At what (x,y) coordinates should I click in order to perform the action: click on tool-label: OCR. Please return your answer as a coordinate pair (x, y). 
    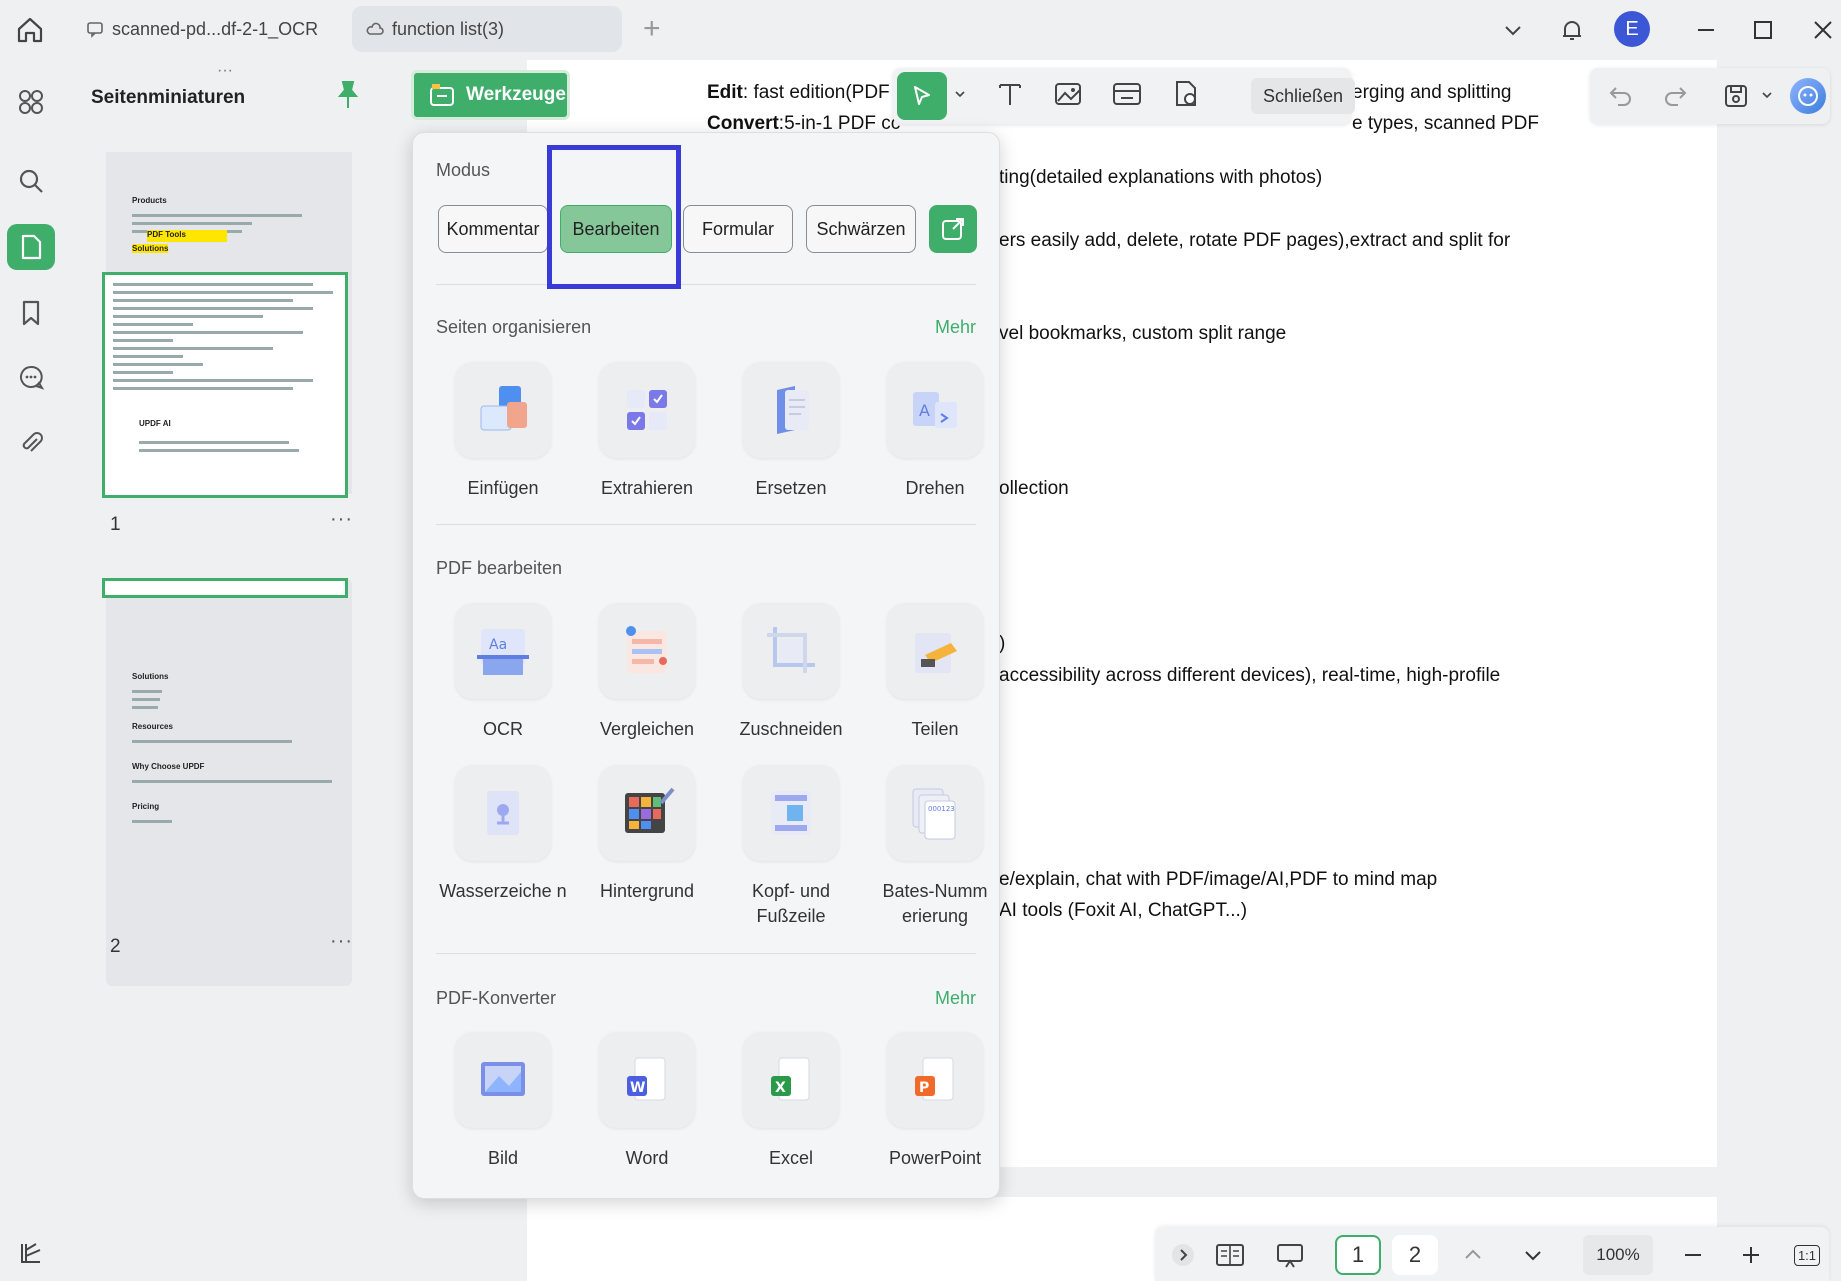
    Looking at the image, I should click on (503, 729).